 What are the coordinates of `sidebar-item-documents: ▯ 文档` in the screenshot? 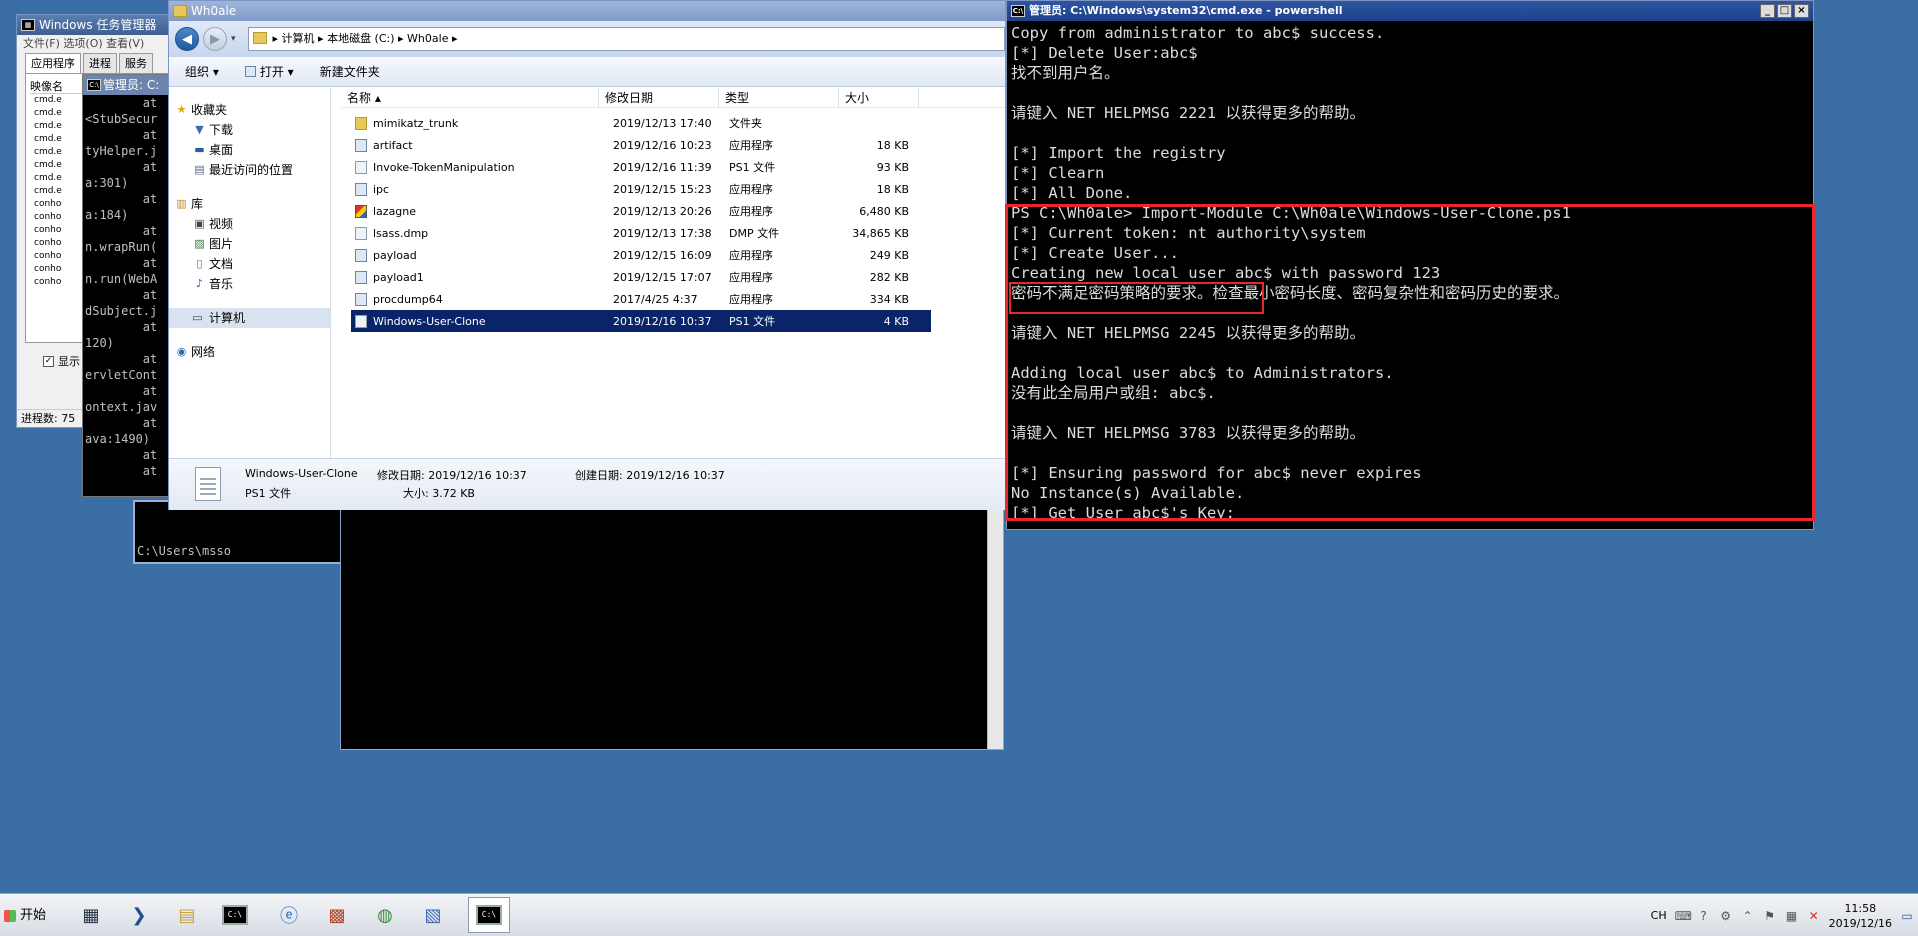 It's located at (249, 264).